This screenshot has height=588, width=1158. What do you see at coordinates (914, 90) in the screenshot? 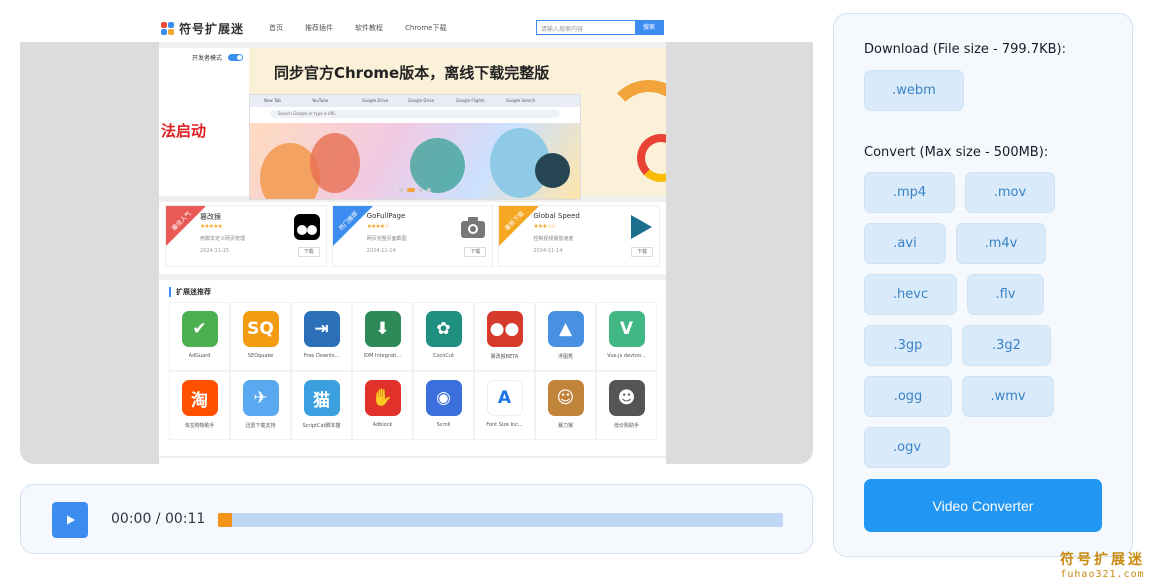
I see `download-format-webm: .webm` at bounding box center [914, 90].